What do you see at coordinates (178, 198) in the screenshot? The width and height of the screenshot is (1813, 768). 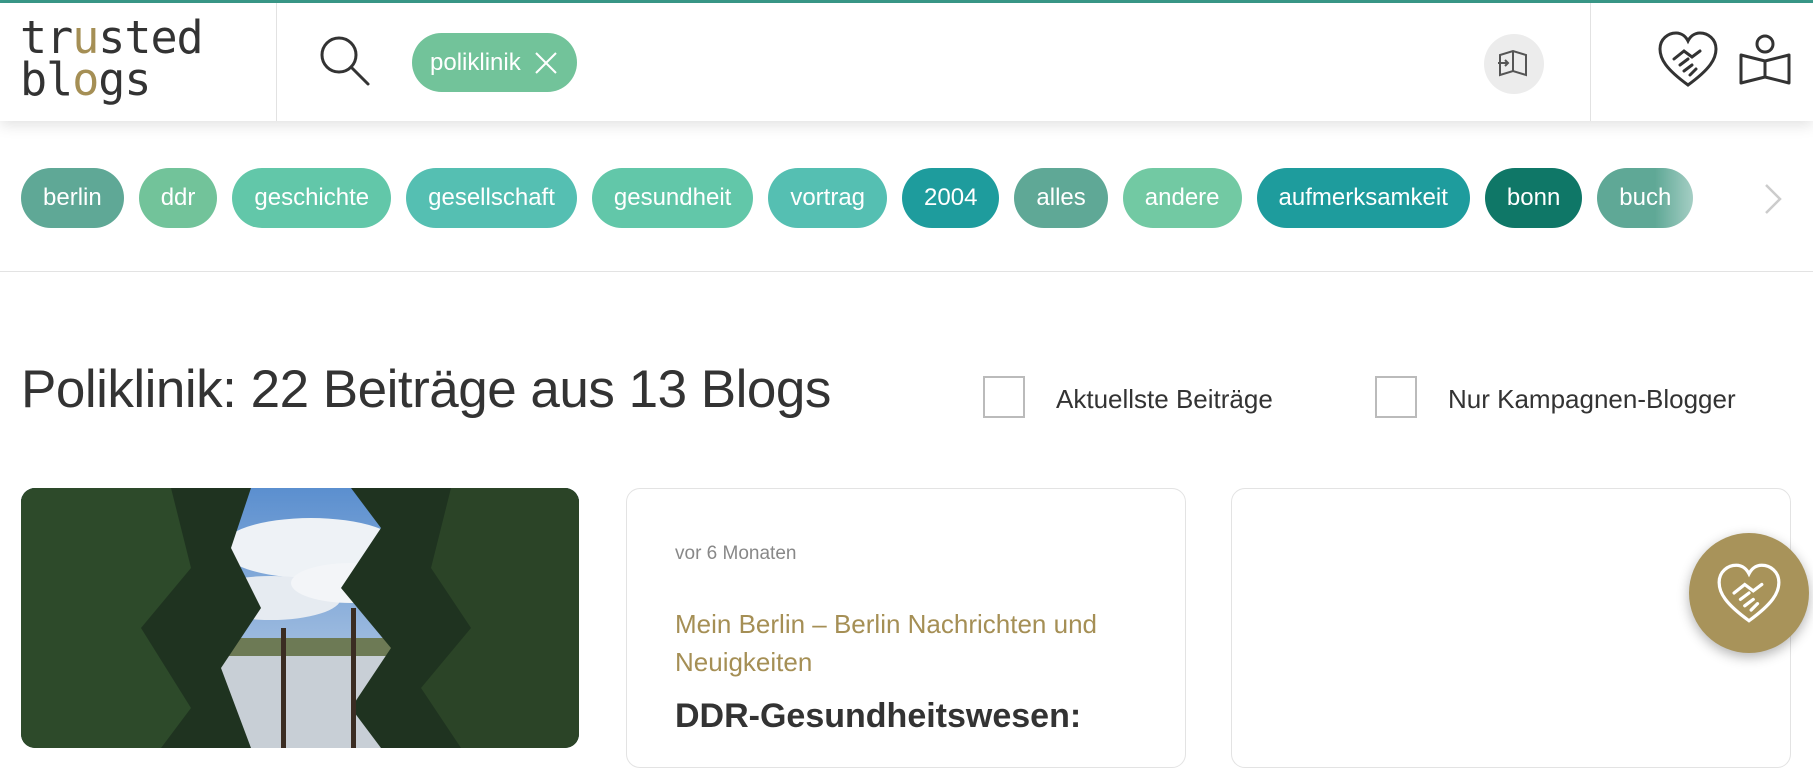 I see `tag-ddr: ddr` at bounding box center [178, 198].